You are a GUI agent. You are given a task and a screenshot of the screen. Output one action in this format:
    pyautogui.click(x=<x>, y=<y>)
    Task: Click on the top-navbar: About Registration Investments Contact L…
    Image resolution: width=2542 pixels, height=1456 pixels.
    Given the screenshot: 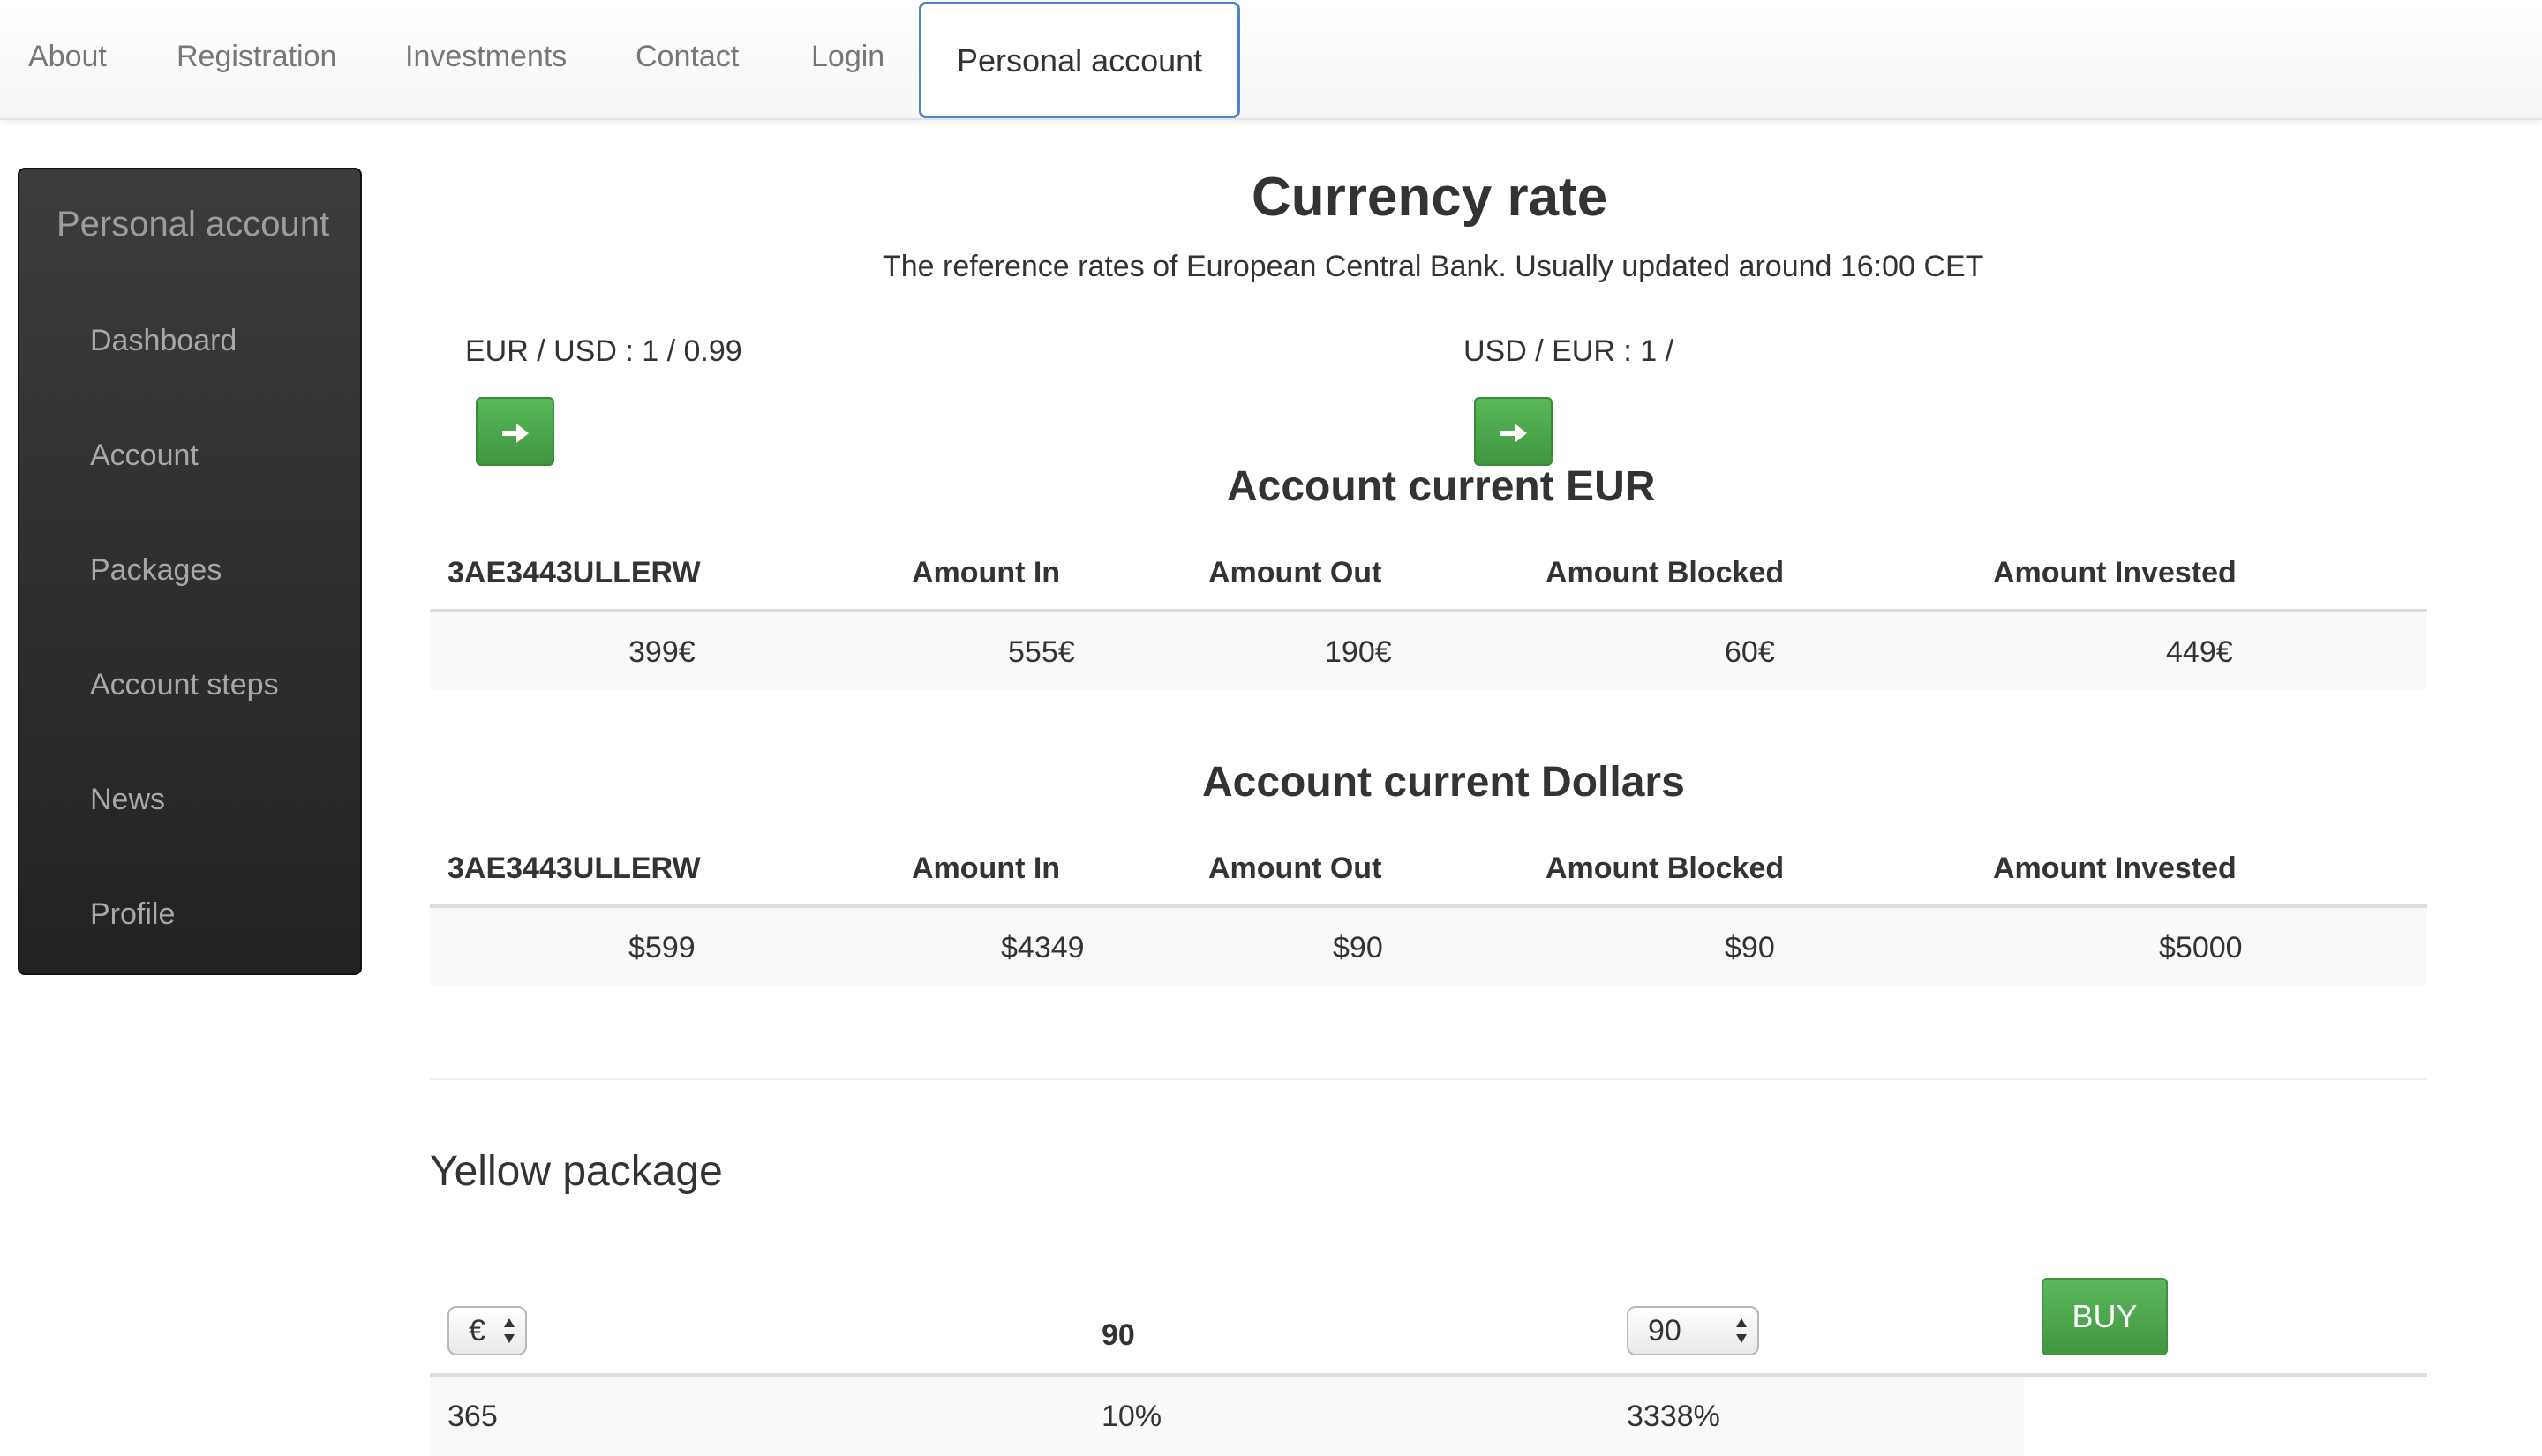 What is the action you would take?
    pyautogui.click(x=1271, y=60)
    